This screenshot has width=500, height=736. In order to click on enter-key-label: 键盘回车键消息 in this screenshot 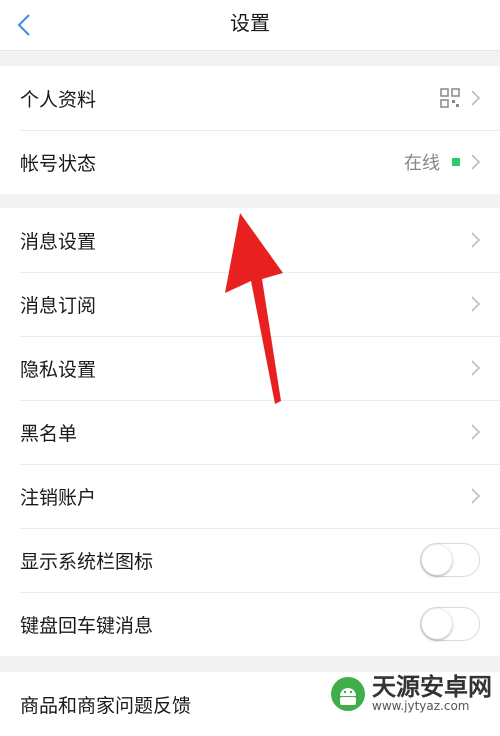, I will do `click(87, 625)`.